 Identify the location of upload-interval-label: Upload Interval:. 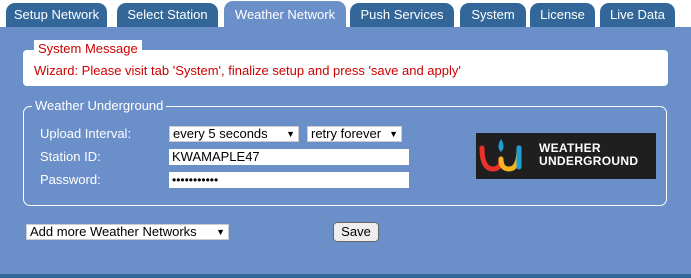
(86, 133).